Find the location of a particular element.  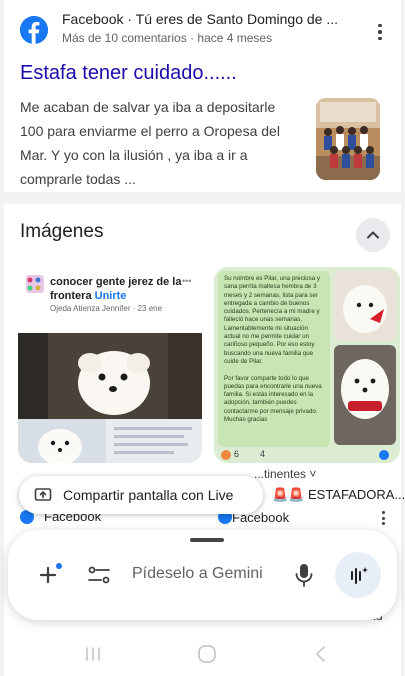

result-source-meta: Más de 10 comentarios · hace 4 meses is located at coordinates (167, 38).